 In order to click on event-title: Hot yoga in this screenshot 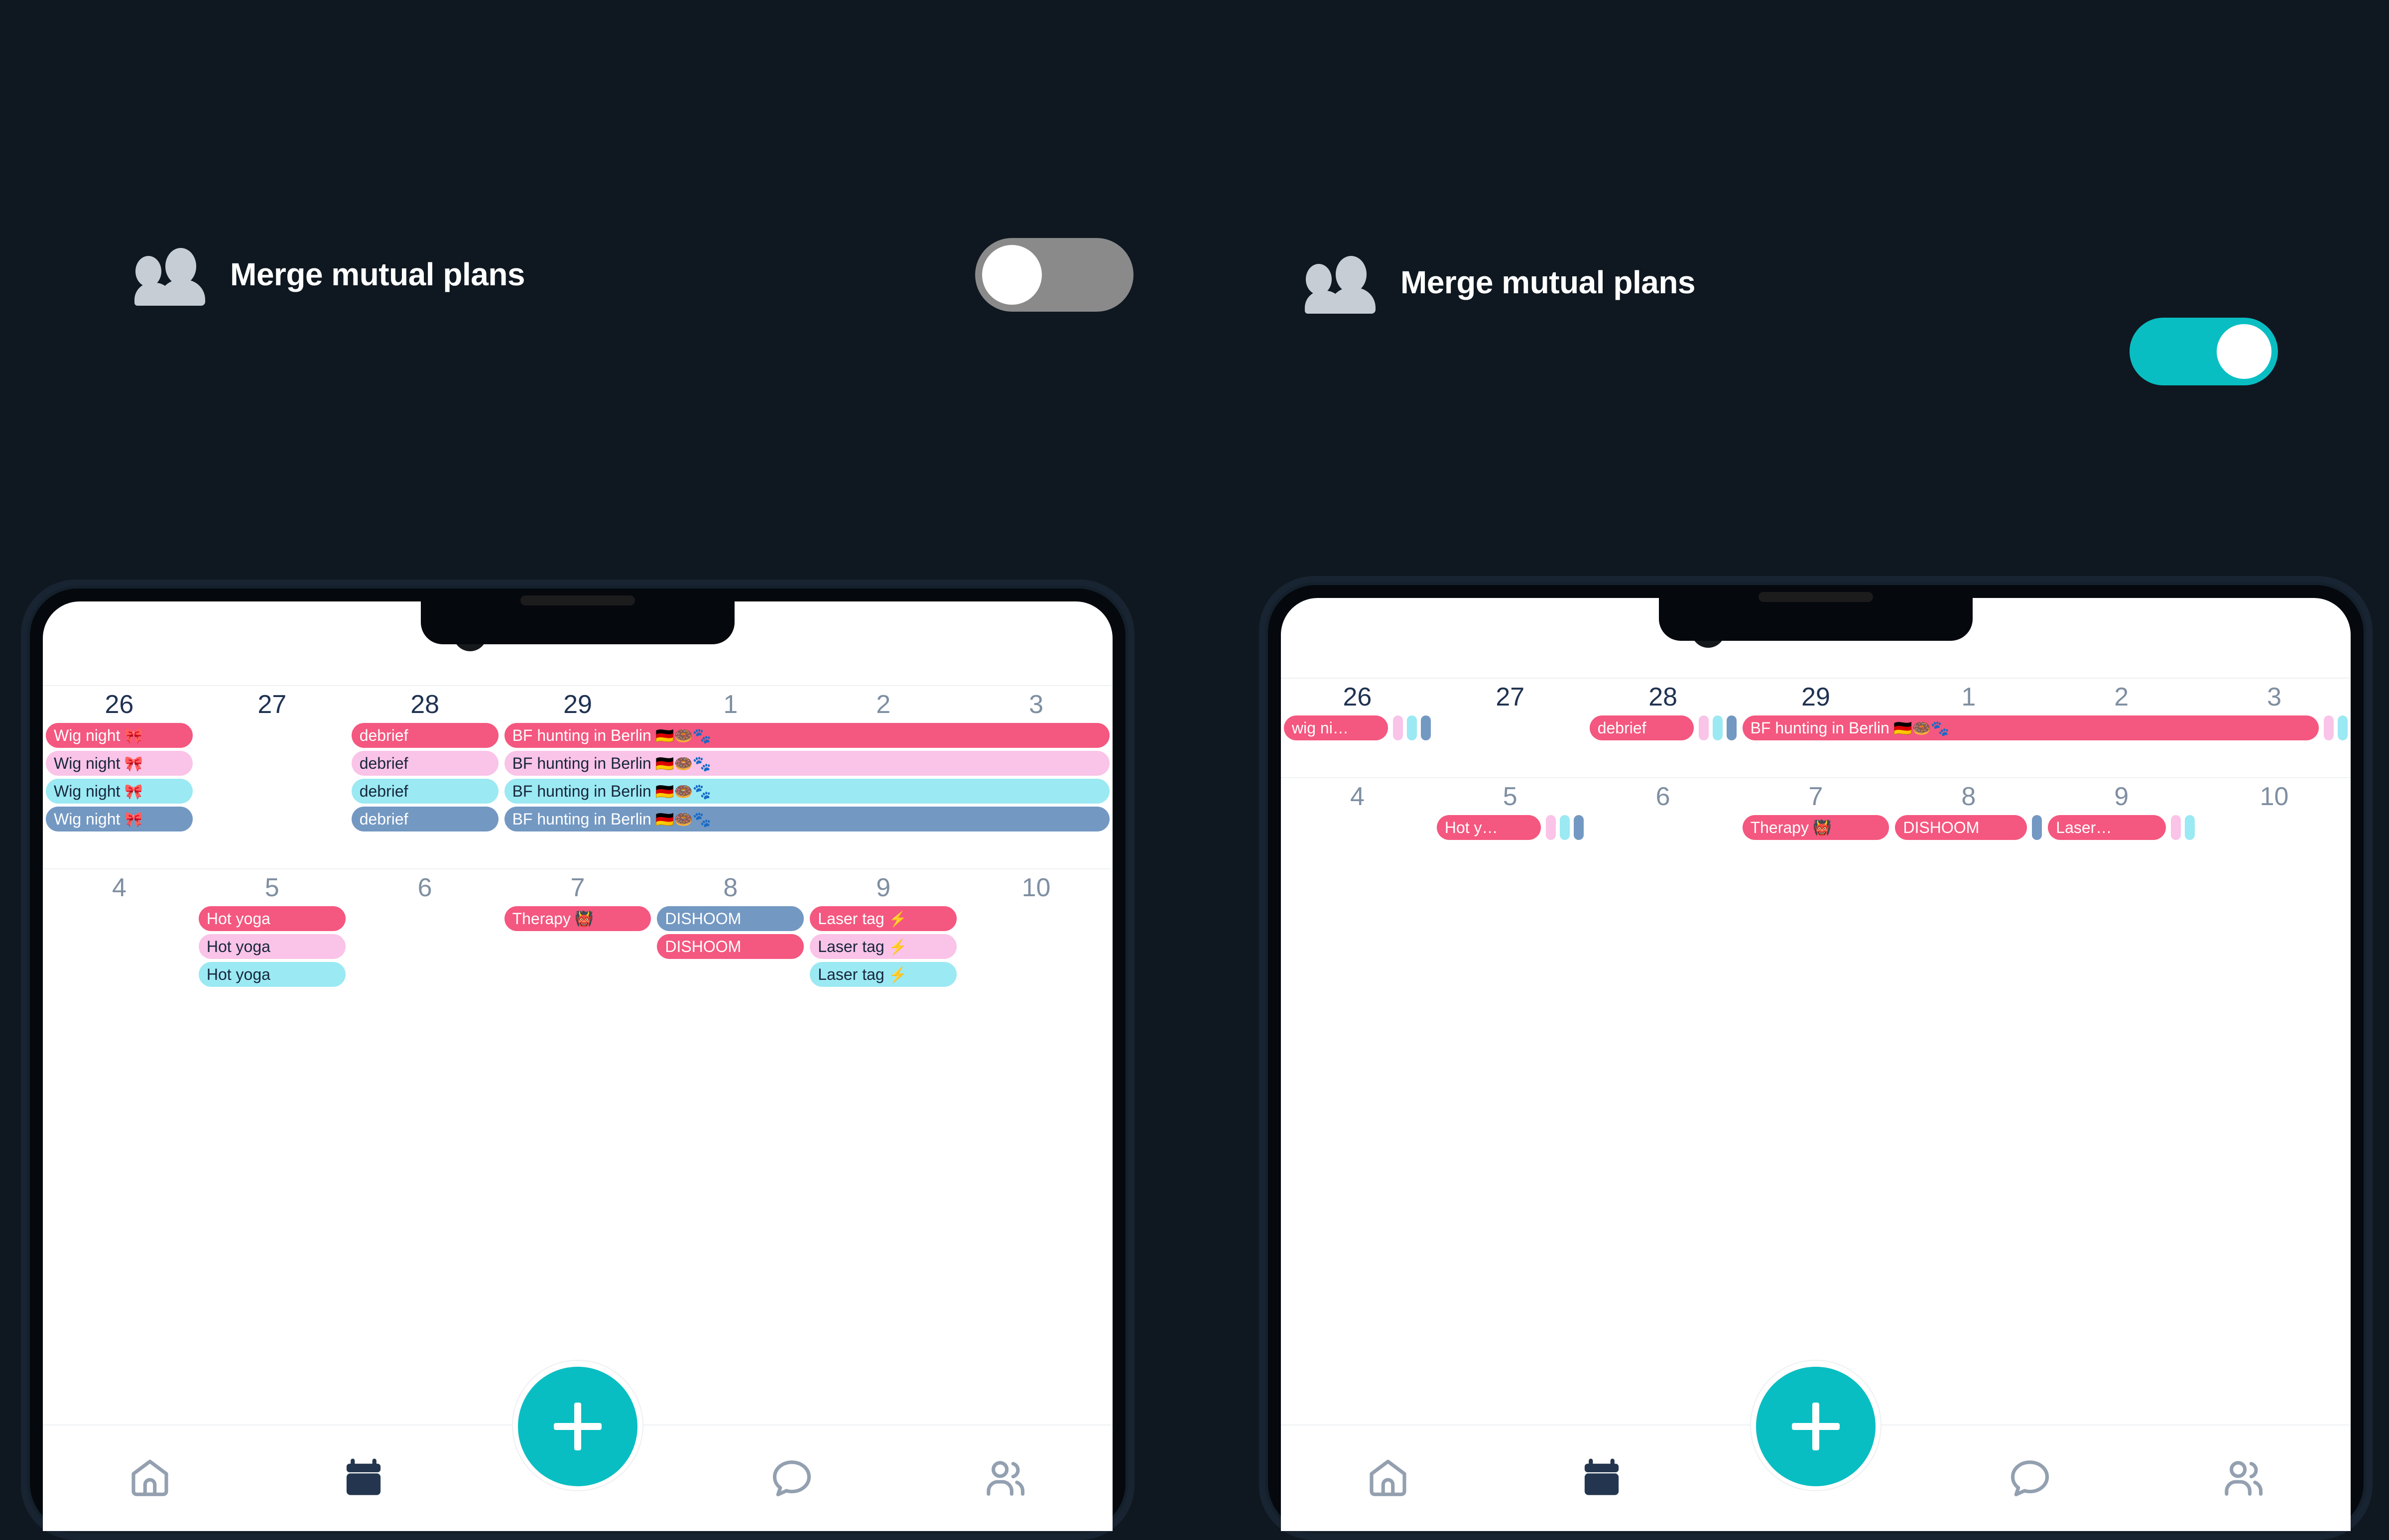, I will do `click(238, 946)`.